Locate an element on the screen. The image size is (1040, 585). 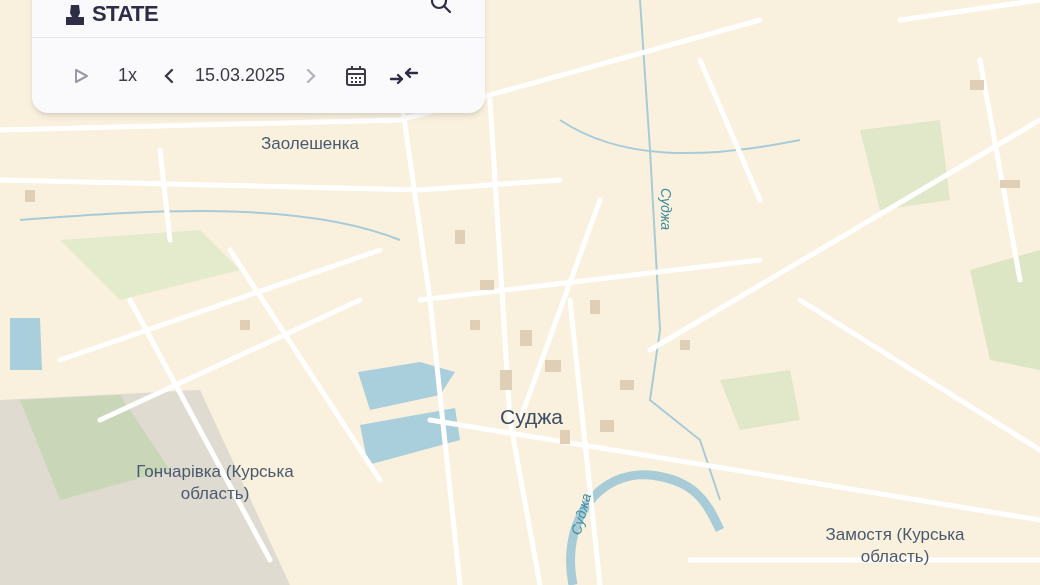
logo-icon is located at coordinates (75, 14).